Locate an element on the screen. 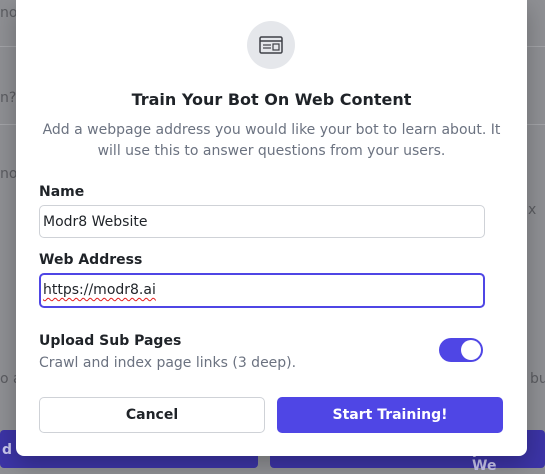  web-address-field-value: https://modr8.ai is located at coordinates (99, 290).